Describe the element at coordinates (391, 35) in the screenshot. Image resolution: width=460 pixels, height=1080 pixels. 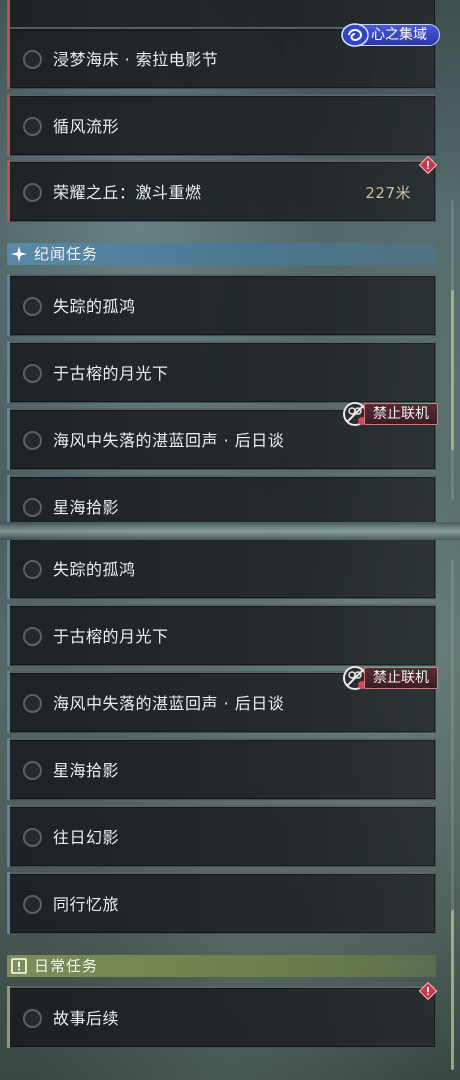
I see `realm-badge: 心之集域` at that location.